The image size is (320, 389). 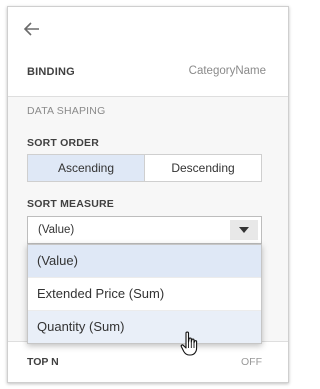 I want to click on binding-label: BINDING, so click(x=51, y=72).